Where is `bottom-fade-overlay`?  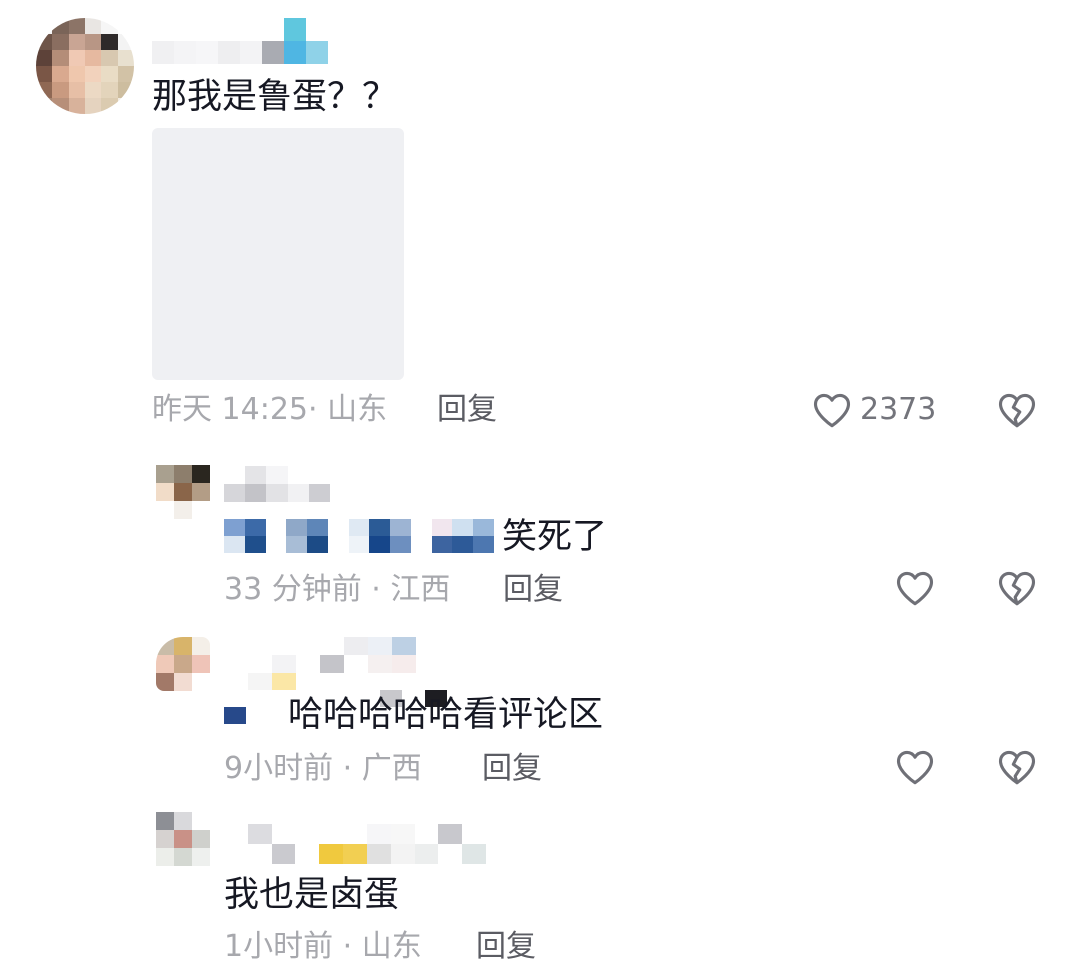 bottom-fade-overlay is located at coordinates (969, 920).